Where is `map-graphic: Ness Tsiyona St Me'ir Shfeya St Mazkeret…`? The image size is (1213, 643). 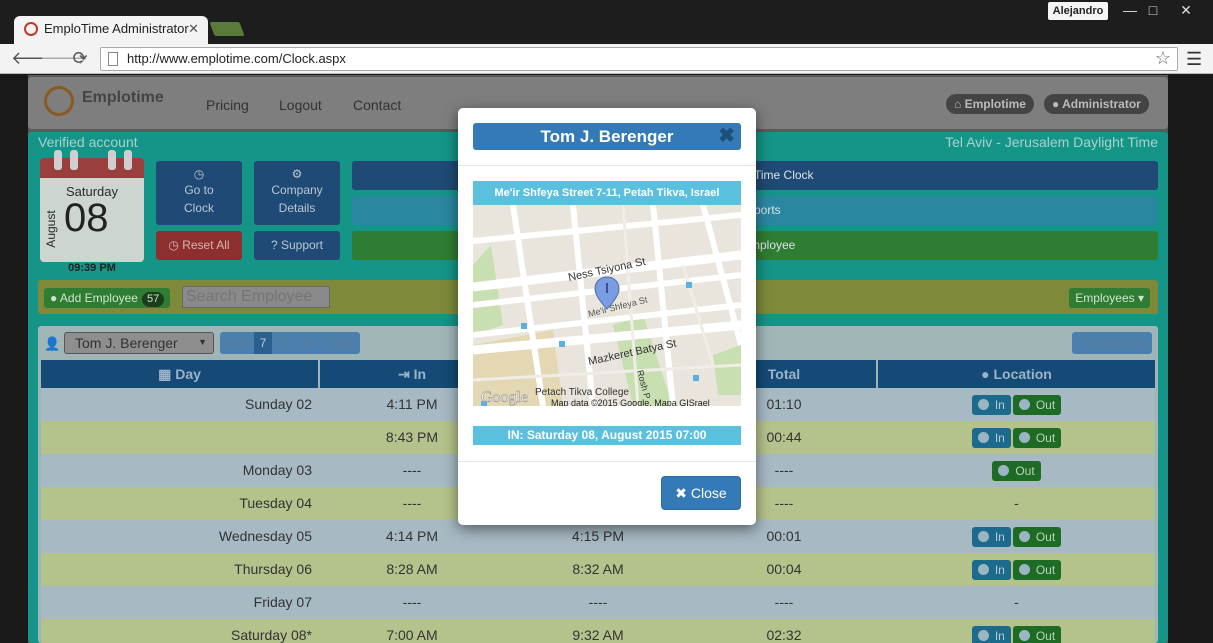 map-graphic: Ness Tsiyona St Me'ir Shfeya St Mazkeret… is located at coordinates (607, 305).